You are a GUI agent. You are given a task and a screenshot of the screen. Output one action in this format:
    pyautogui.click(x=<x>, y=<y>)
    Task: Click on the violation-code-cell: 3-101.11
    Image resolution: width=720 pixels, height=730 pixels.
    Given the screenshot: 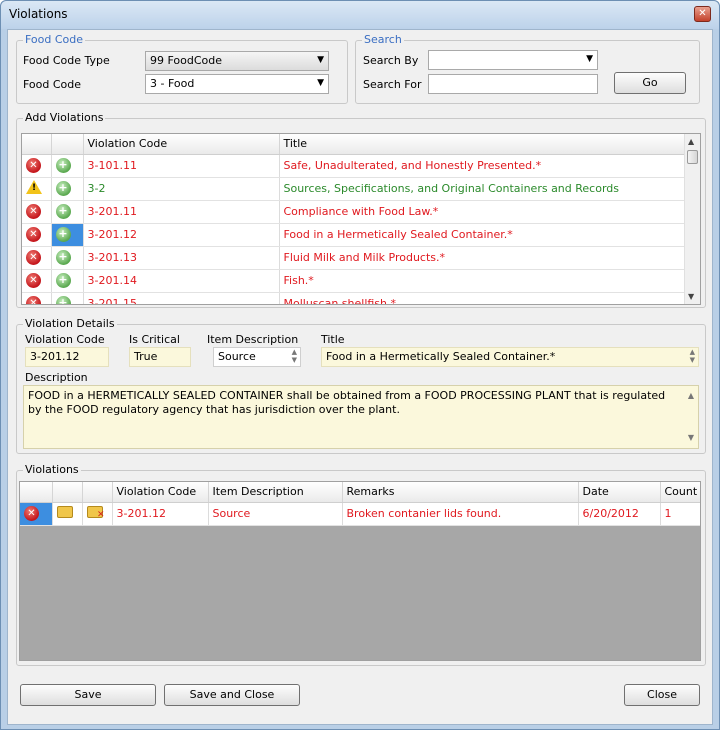 What is the action you would take?
    pyautogui.click(x=181, y=166)
    